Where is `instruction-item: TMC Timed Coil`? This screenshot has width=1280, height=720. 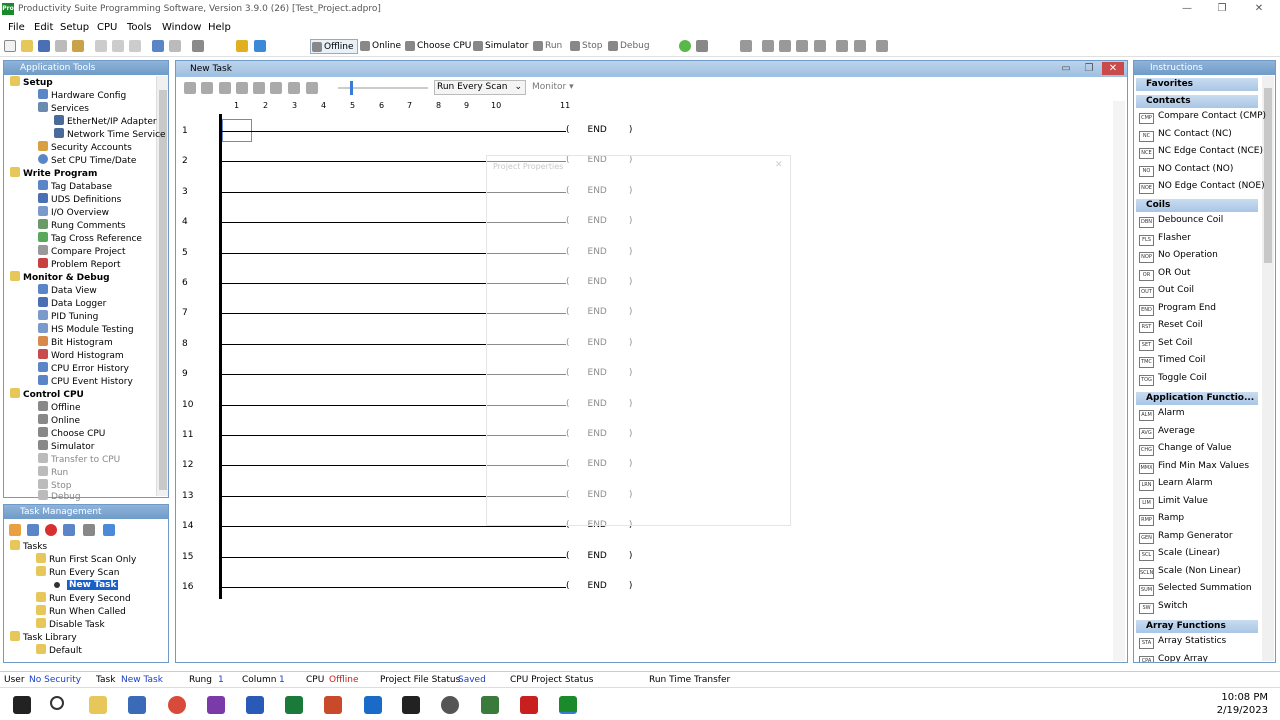
instruction-item: TMC Timed Coil is located at coordinates (1172, 361).